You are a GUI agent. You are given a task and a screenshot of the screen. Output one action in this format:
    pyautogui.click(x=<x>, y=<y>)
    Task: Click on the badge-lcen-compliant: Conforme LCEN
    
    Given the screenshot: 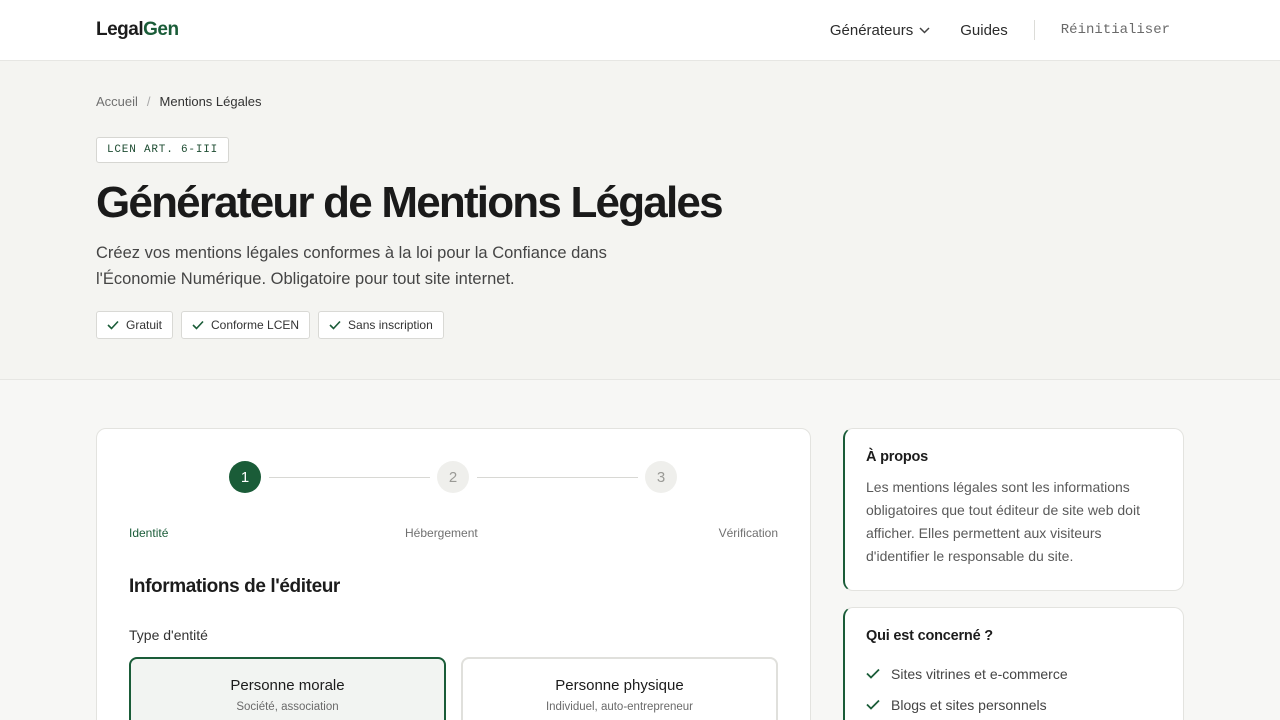 What is the action you would take?
    pyautogui.click(x=246, y=325)
    